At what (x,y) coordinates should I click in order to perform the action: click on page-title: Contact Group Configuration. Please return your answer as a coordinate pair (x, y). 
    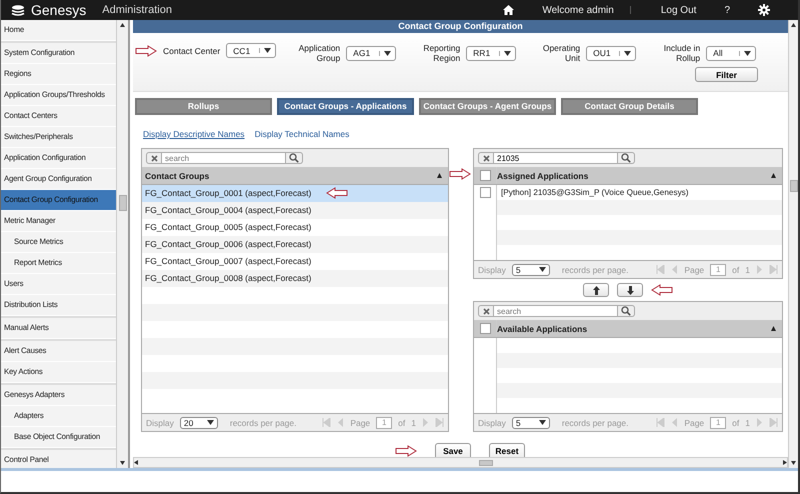
    Looking at the image, I should click on (460, 26).